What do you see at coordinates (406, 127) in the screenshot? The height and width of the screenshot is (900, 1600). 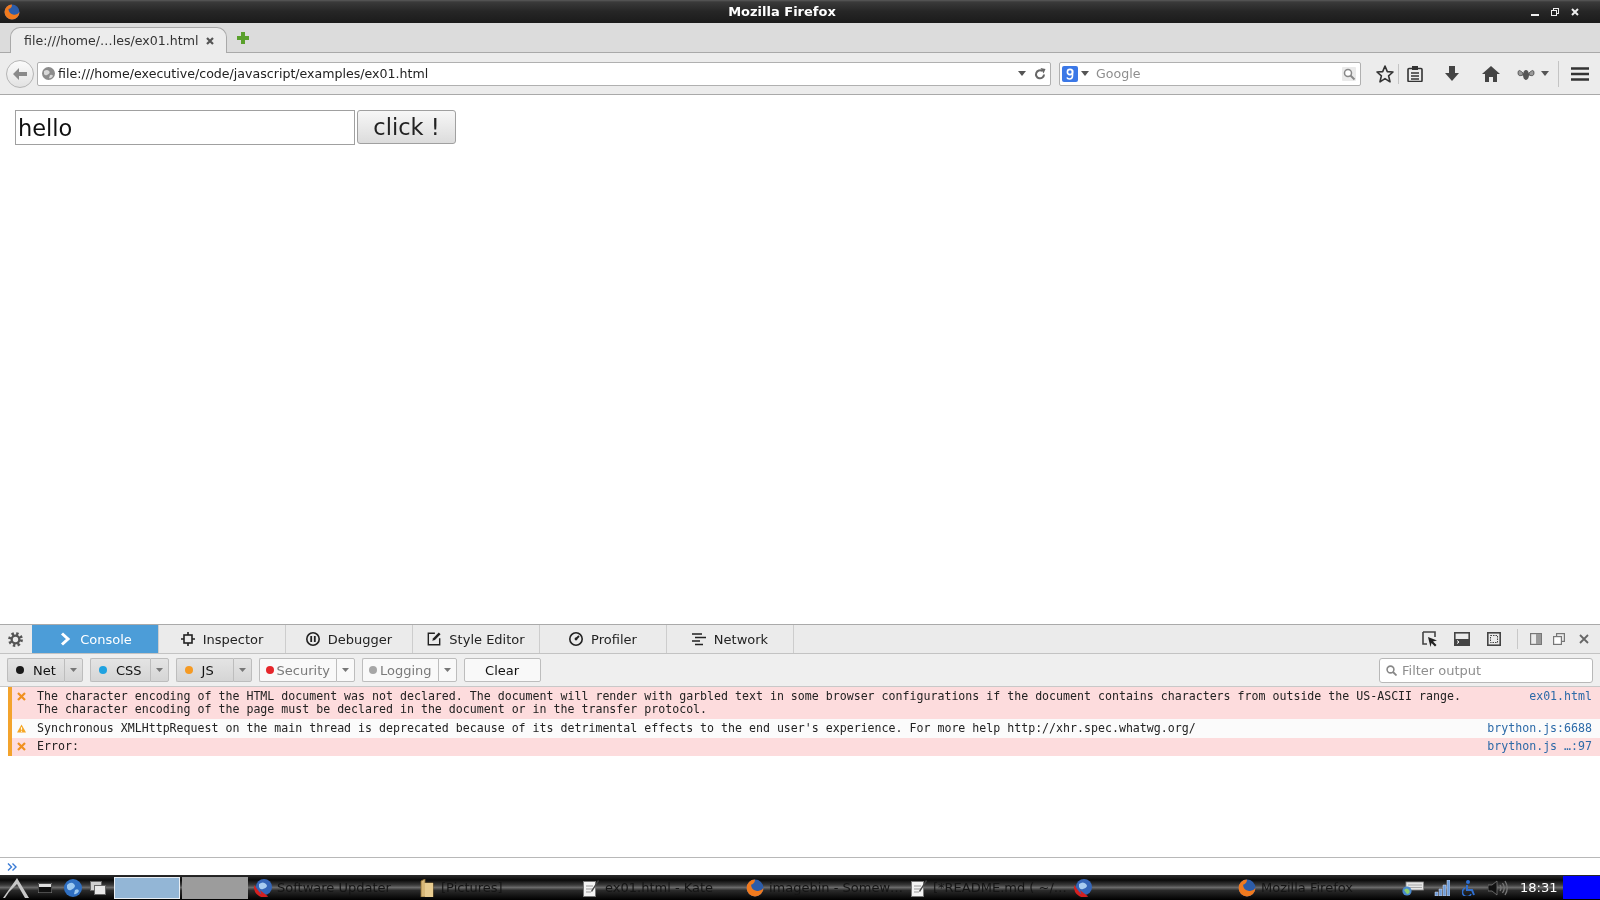 I see `page-button: click !` at bounding box center [406, 127].